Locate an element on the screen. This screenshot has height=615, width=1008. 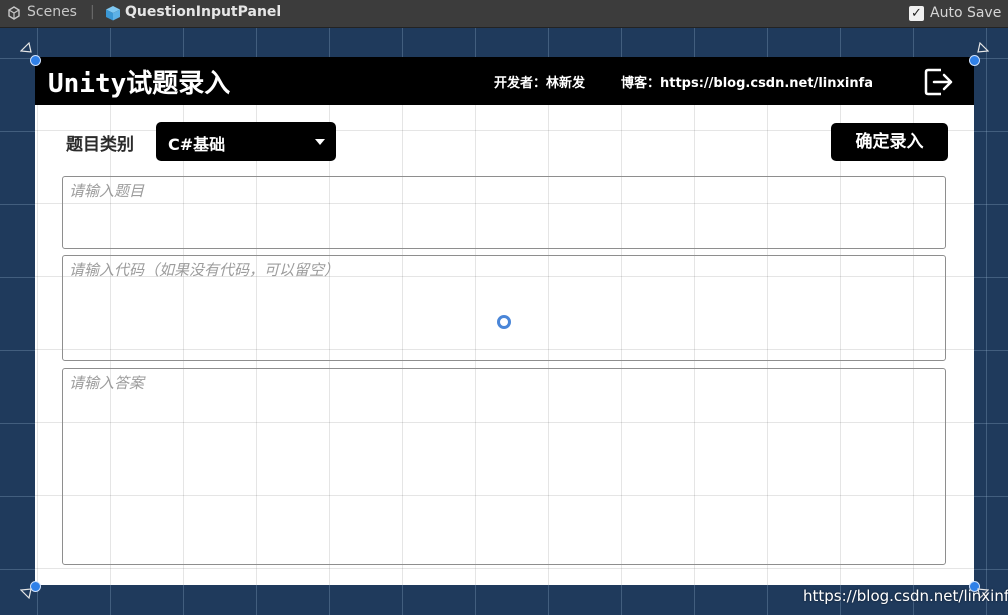
breadcrumb-scenes: Scenes is located at coordinates (52, 12).